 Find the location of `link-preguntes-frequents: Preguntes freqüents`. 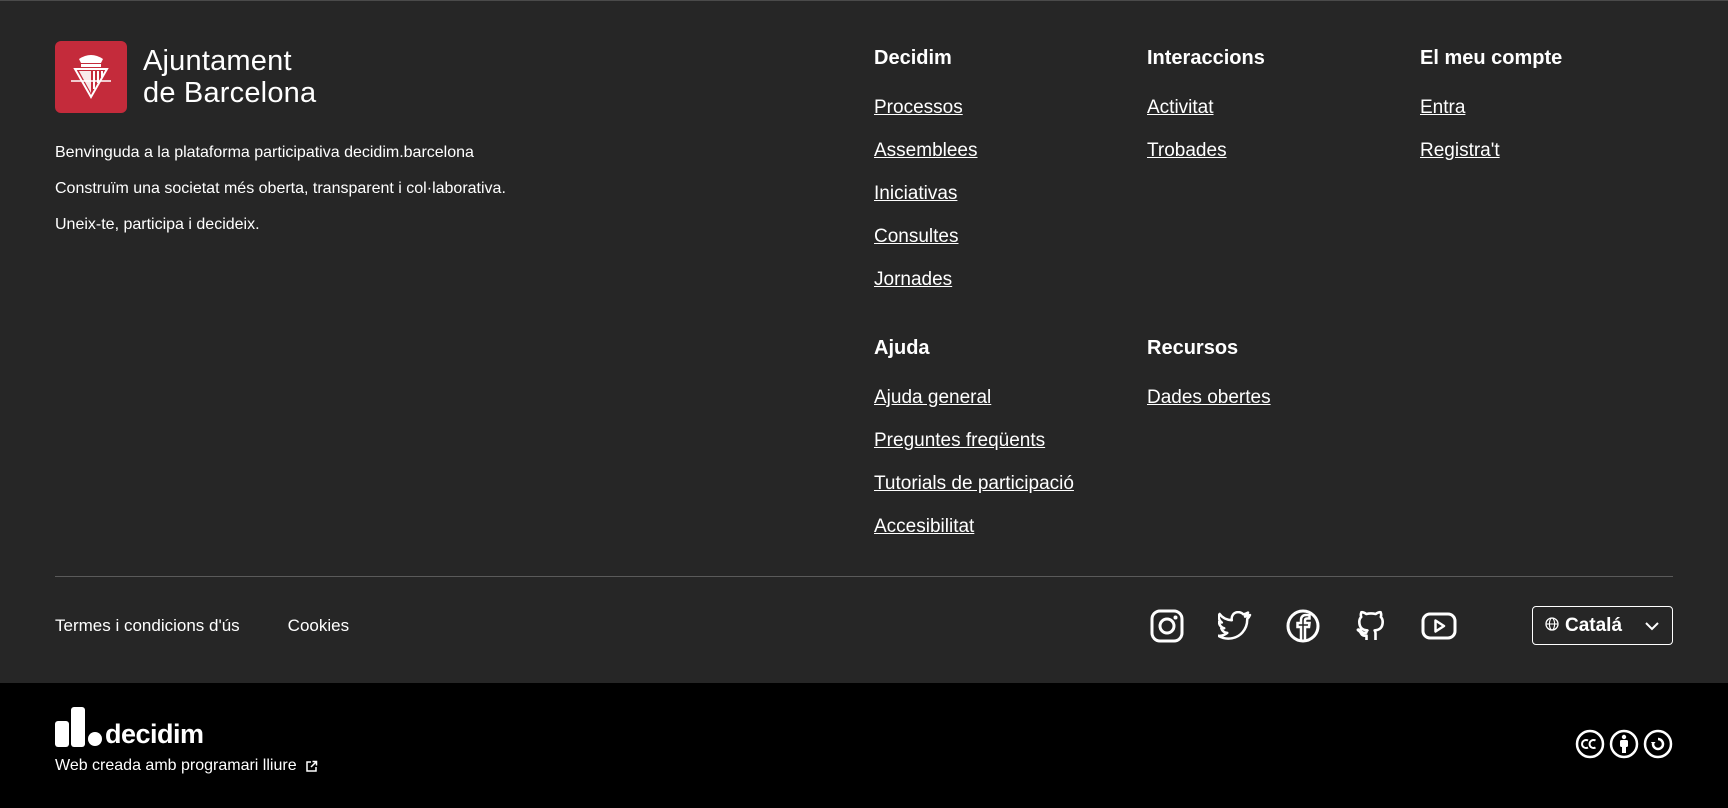

link-preguntes-frequents: Preguntes freqüents is located at coordinates (974, 441).